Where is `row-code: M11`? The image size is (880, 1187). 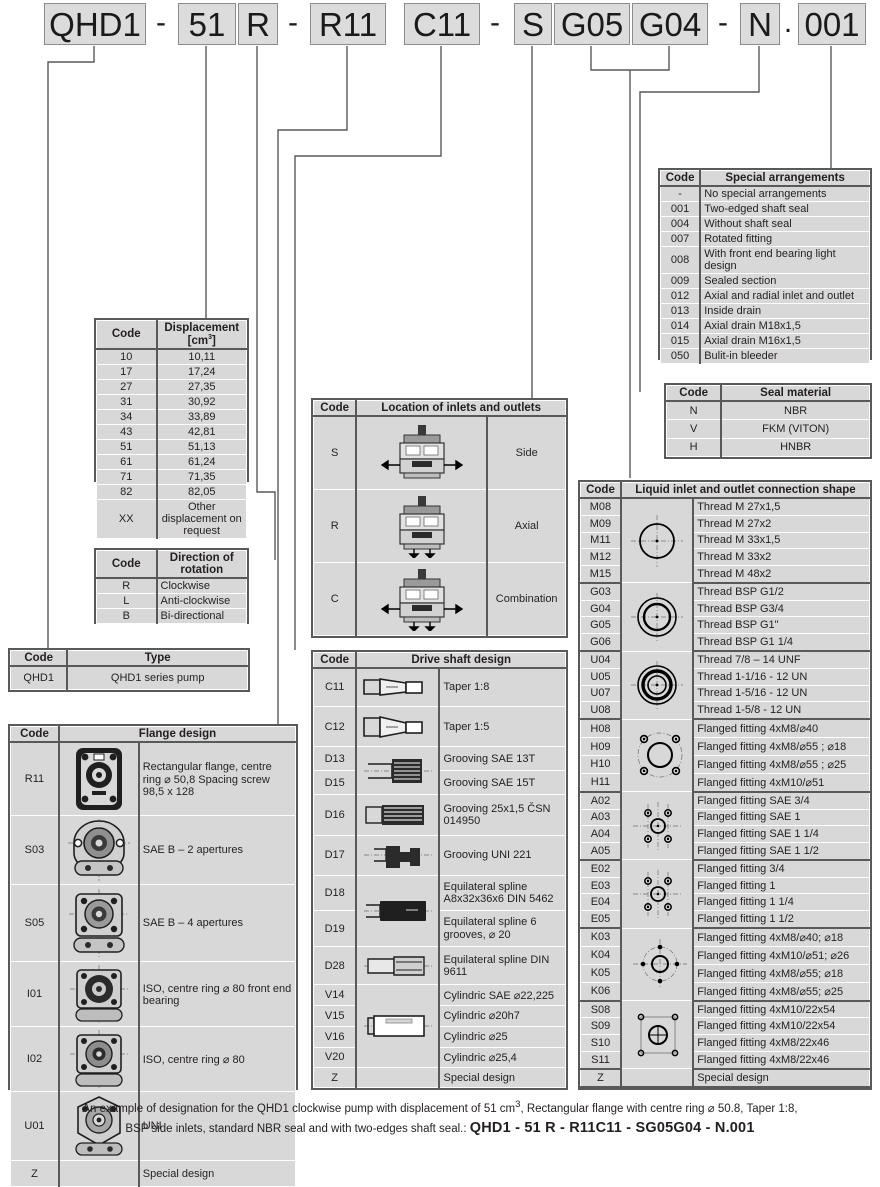 row-code: M11 is located at coordinates (600, 540).